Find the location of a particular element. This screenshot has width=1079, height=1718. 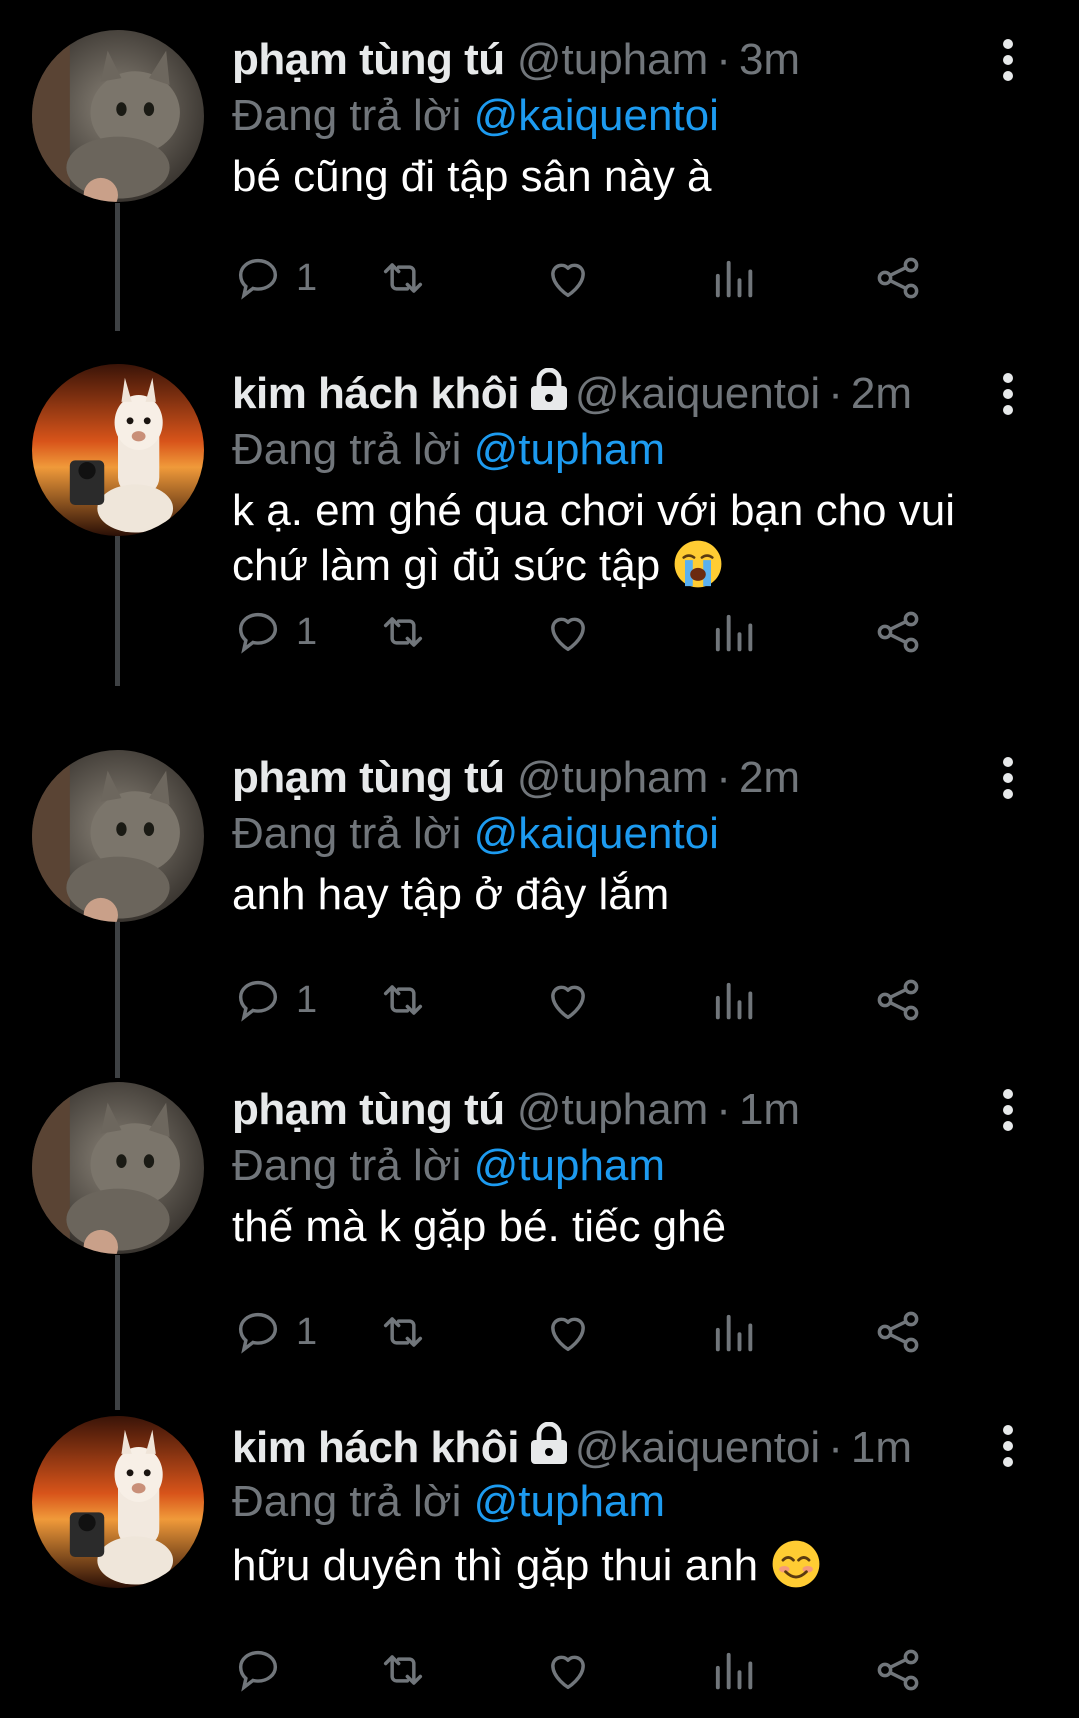

tweet-text: thế mà k gặp bé. tiếc ghê is located at coordinates (622, 1227).